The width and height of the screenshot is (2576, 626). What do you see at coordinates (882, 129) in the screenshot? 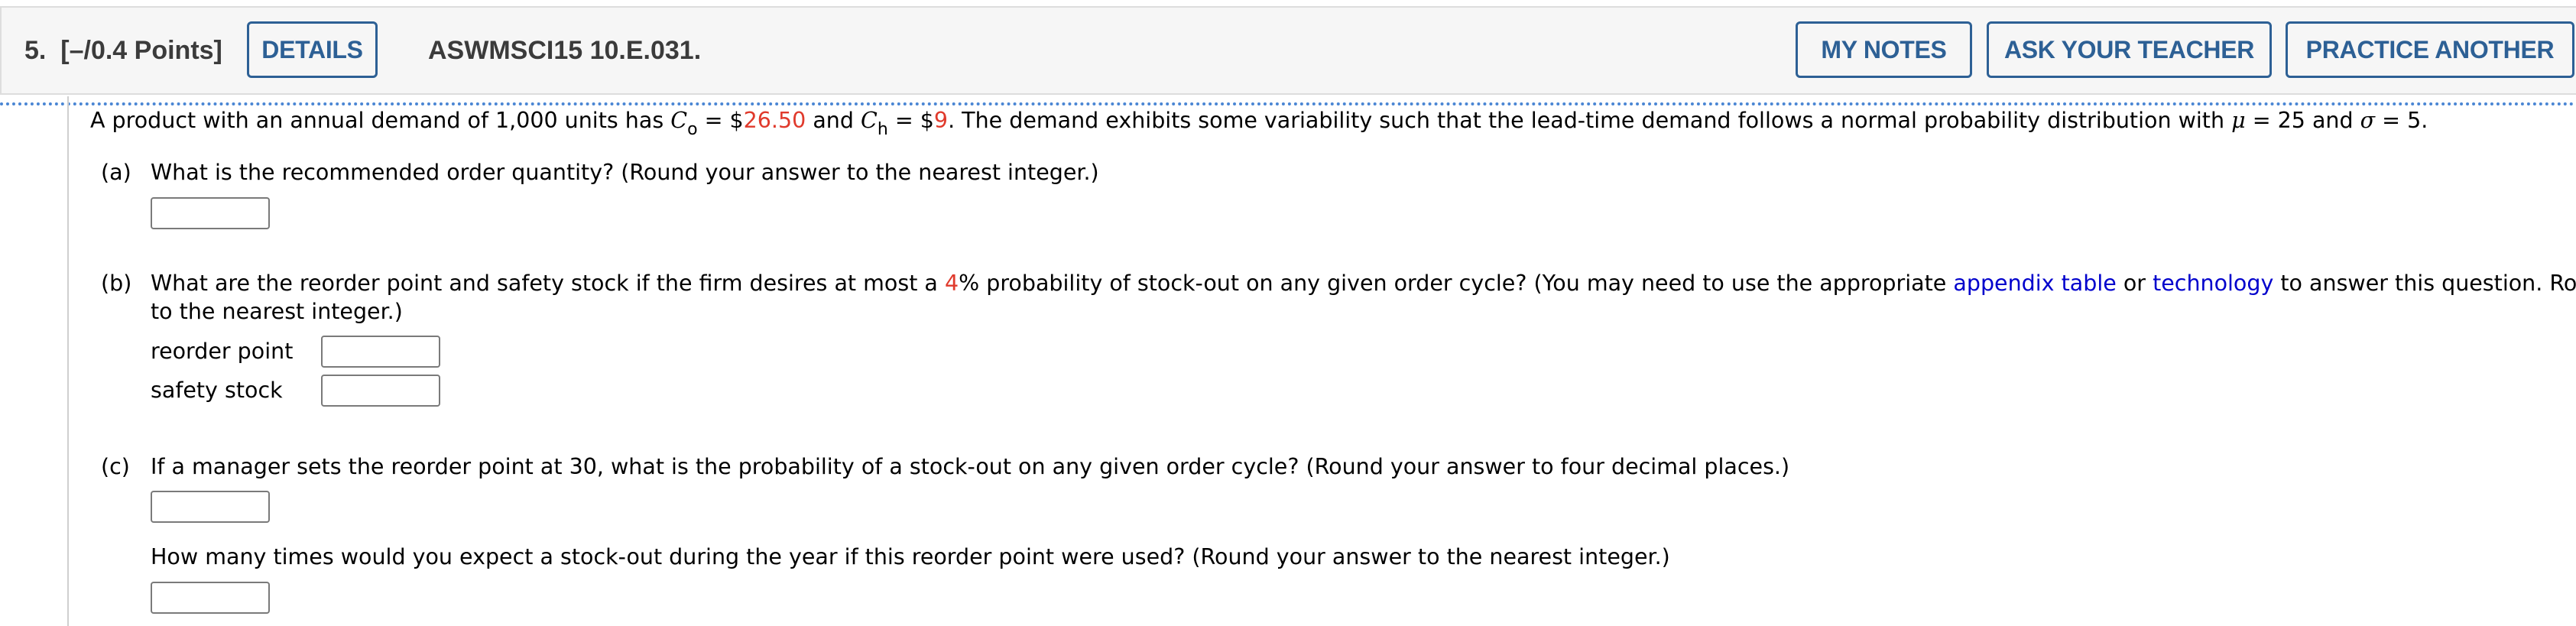
I see `subscript-h: h` at bounding box center [882, 129].